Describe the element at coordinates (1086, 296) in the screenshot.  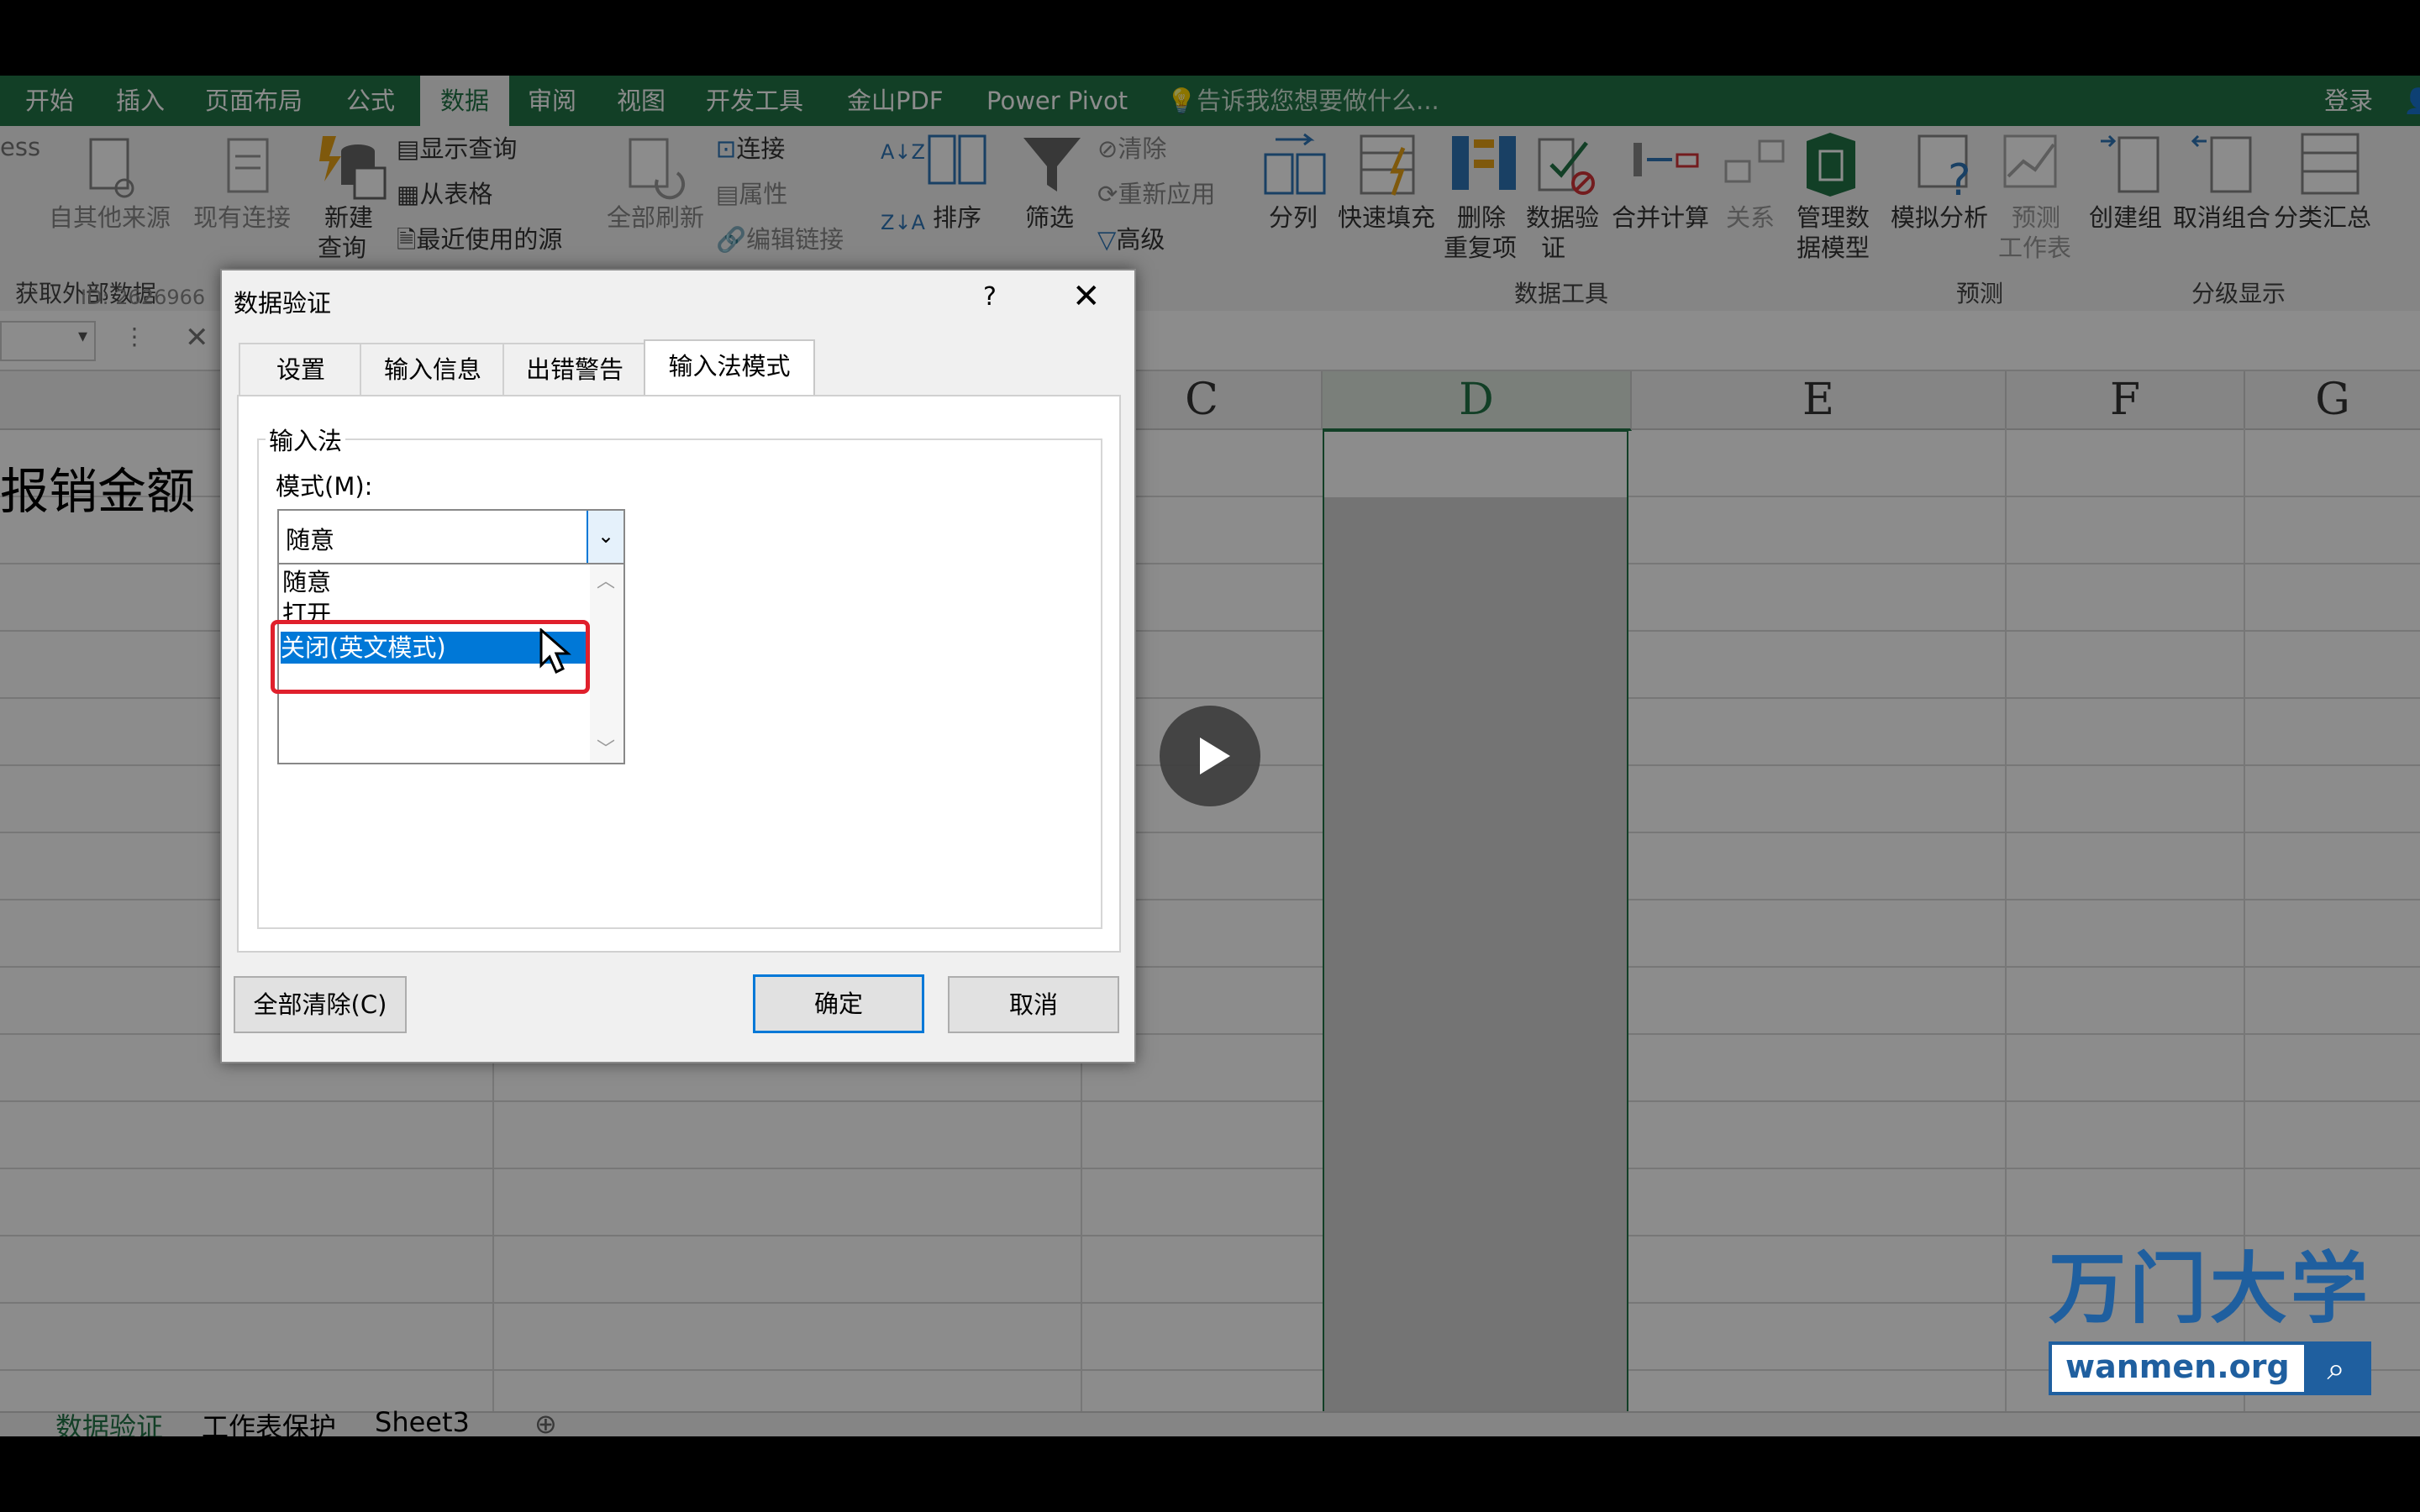
I see `close-icon: ✕` at that location.